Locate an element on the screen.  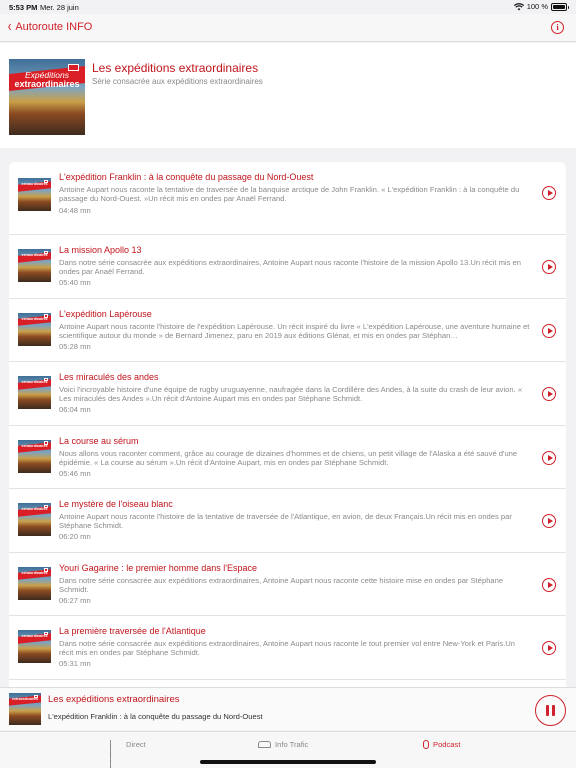
pause-icon is located at coordinates (547, 710).